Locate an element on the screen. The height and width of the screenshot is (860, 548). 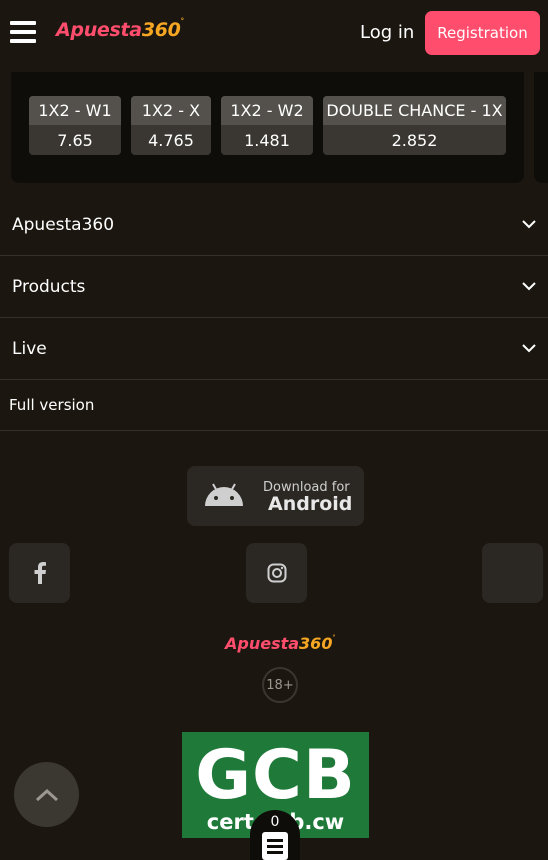
android-icon is located at coordinates (224, 494).